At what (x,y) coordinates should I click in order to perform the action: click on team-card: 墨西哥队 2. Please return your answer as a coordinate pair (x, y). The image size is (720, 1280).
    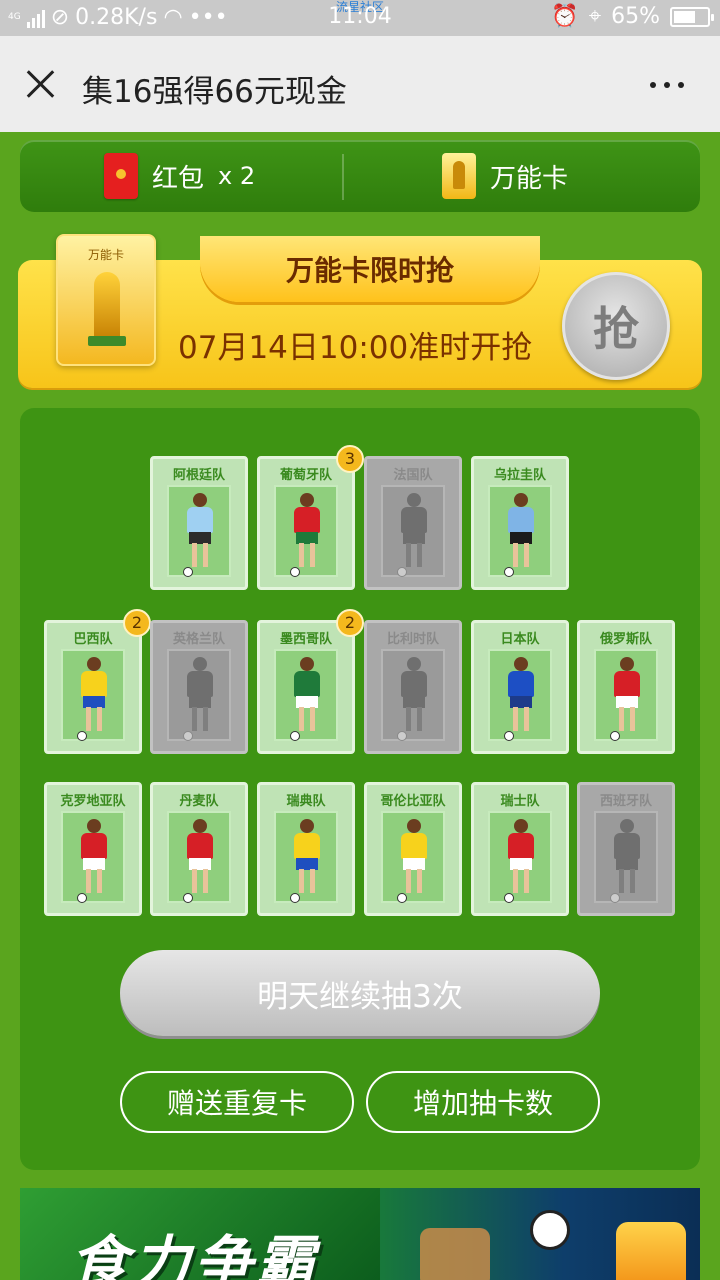
    Looking at the image, I should click on (310, 681).